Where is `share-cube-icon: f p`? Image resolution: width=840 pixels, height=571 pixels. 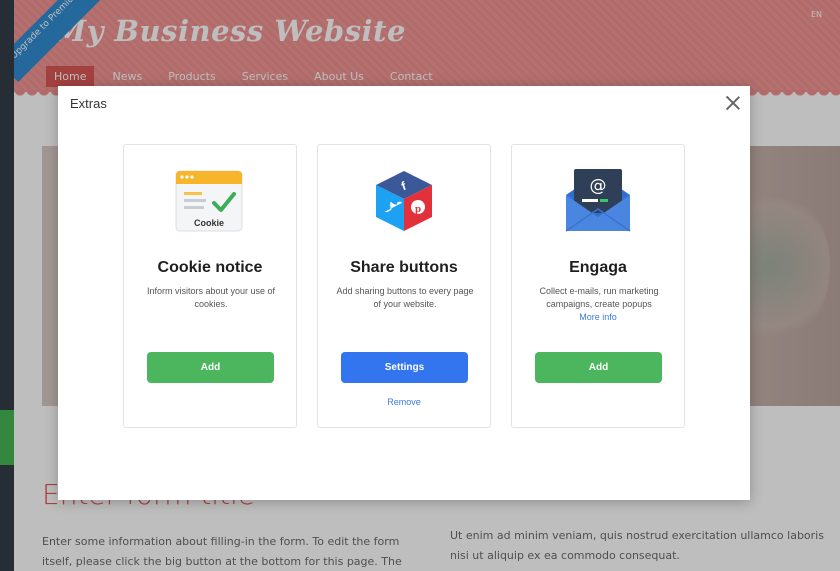
share-cube-icon: f p is located at coordinates (404, 201).